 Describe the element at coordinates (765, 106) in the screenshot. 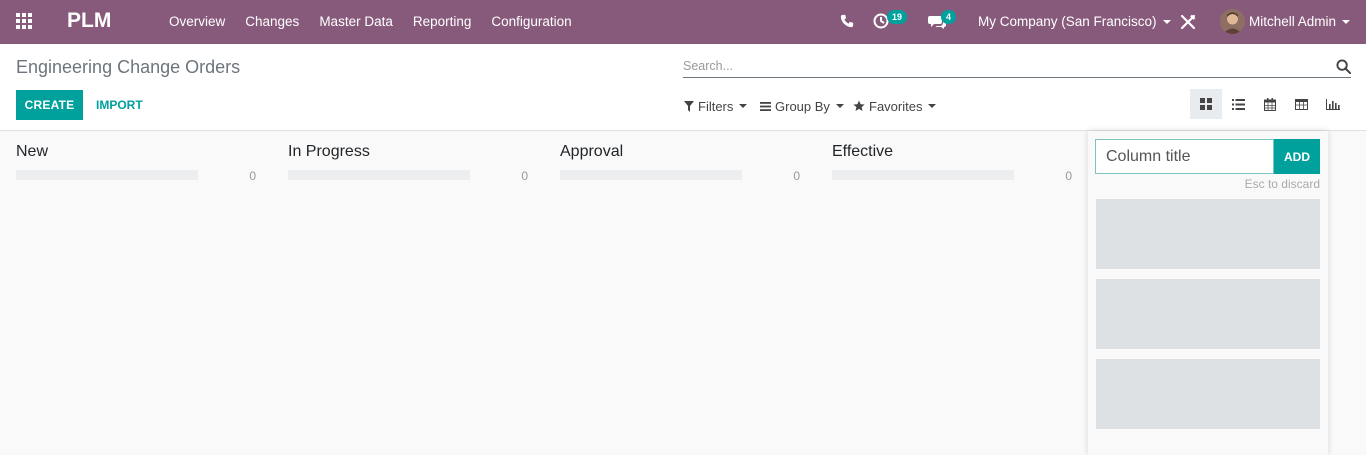

I see `bars-icon` at that location.